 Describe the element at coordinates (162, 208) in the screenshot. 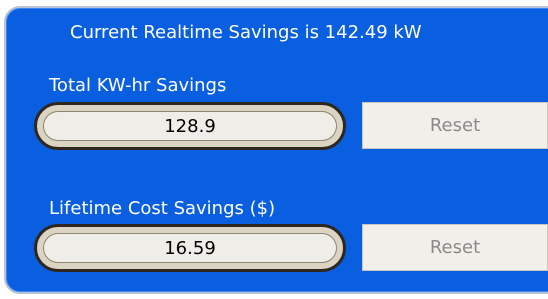

I see `lifetime-cost-savings-label: Lifetime Cost Savings ($)` at that location.